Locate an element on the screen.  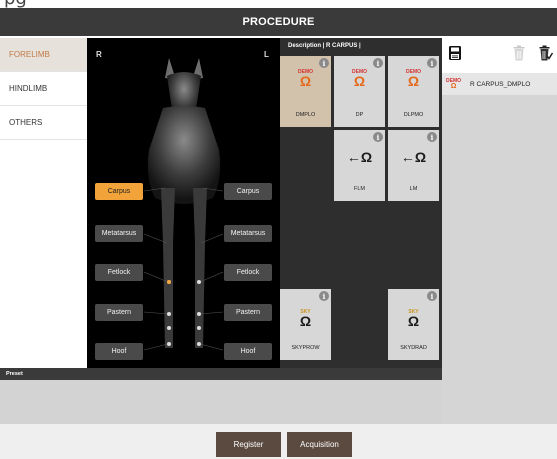
list-toolbar is located at coordinates (499, 55).